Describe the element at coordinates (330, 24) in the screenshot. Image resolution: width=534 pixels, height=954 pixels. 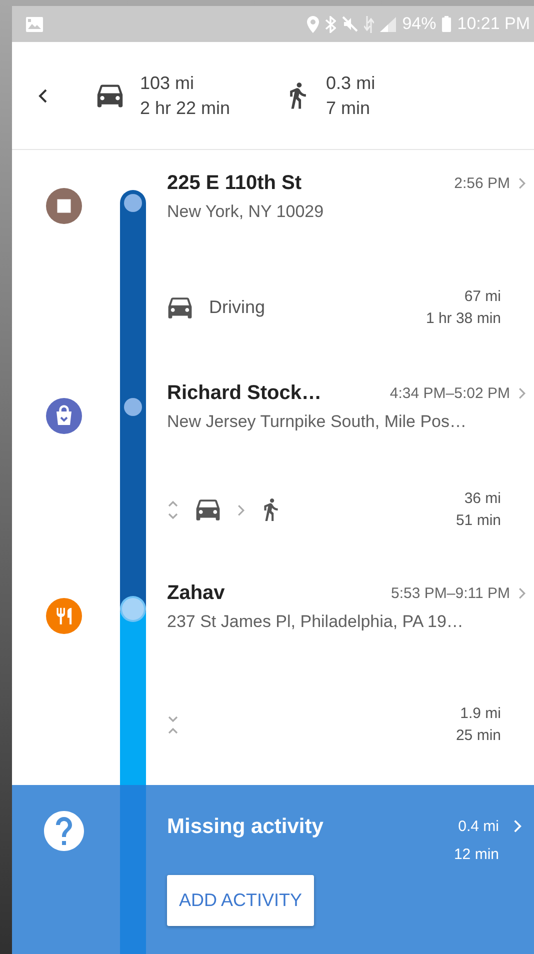
I see `bluetooth-icon` at that location.